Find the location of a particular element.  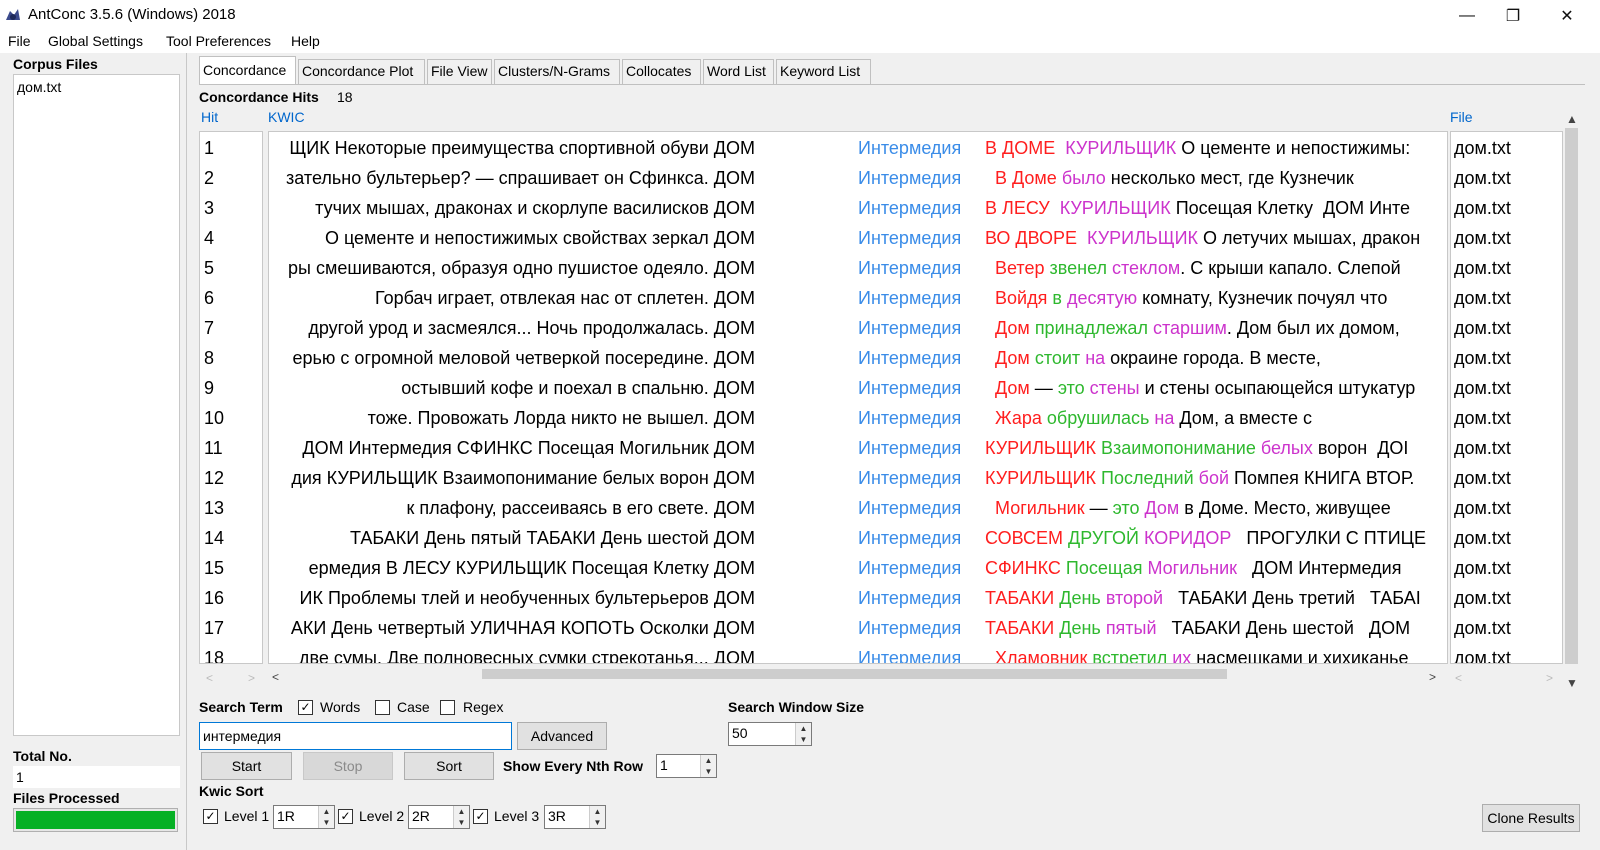

scroll-down-arrow-icon: ▼ is located at coordinates (1572, 683).